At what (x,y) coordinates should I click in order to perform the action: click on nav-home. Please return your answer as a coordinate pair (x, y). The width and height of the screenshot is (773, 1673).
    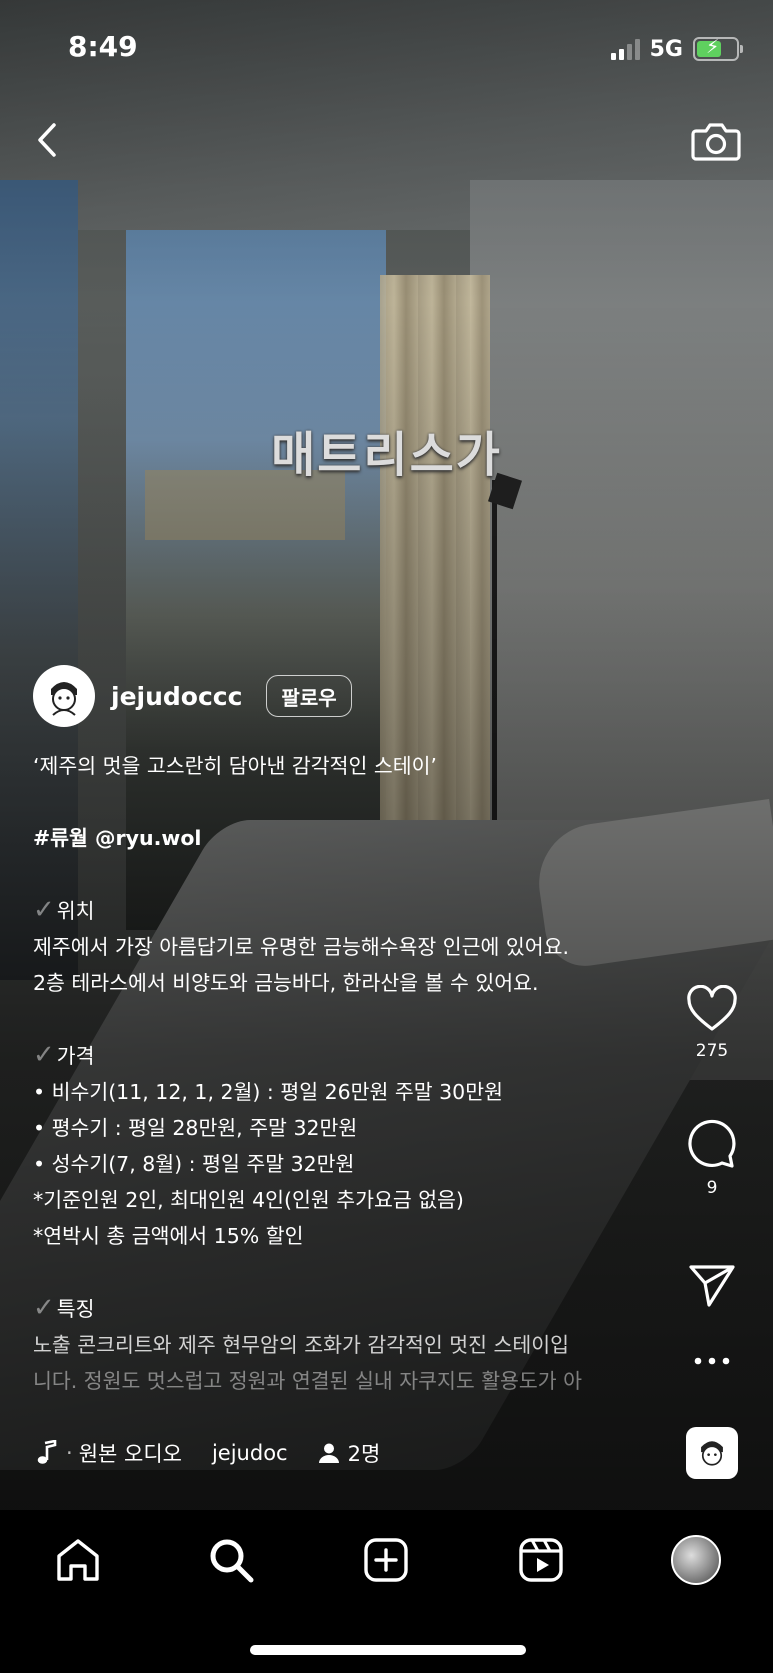
    Looking at the image, I should click on (78, 1560).